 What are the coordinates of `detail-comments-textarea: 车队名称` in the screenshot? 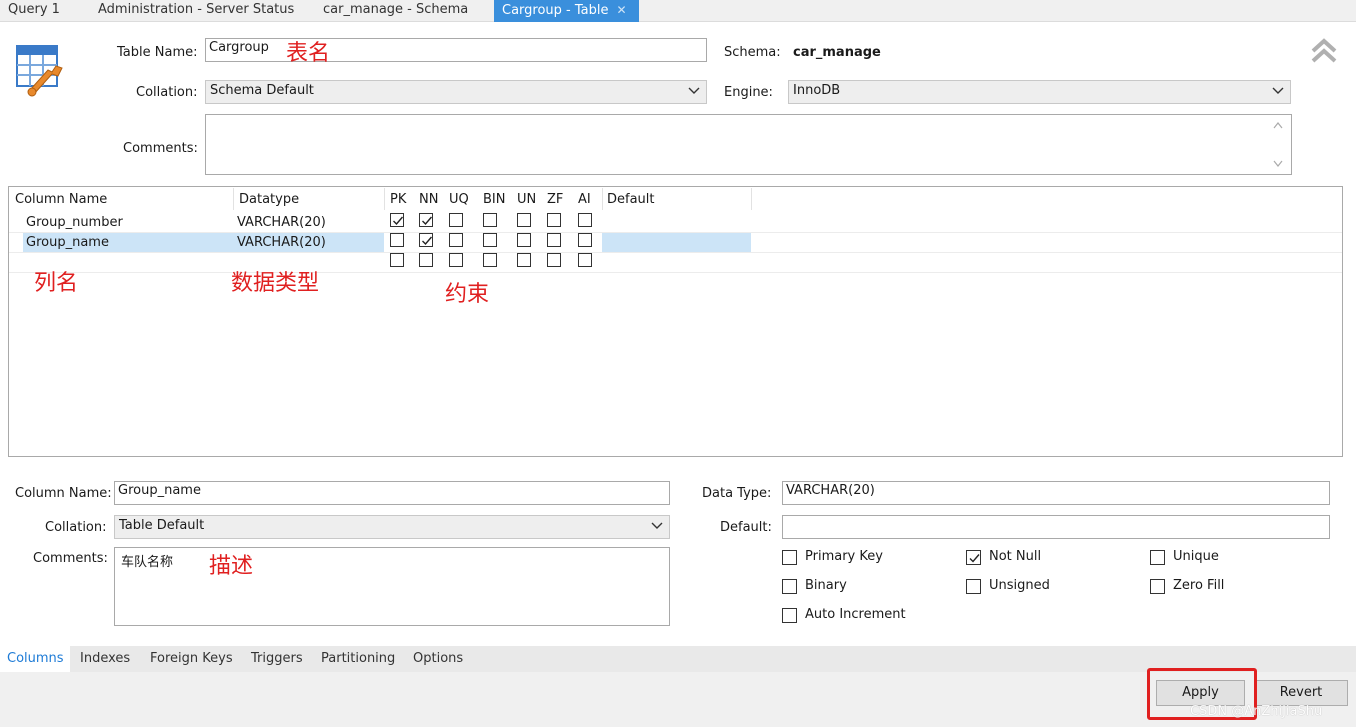 It's located at (392, 586).